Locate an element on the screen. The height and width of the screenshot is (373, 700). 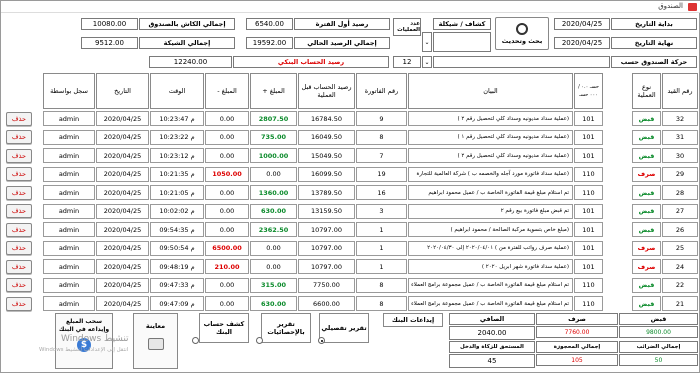
cell-time: 09:47:33 م is located at coordinates (177, 285).